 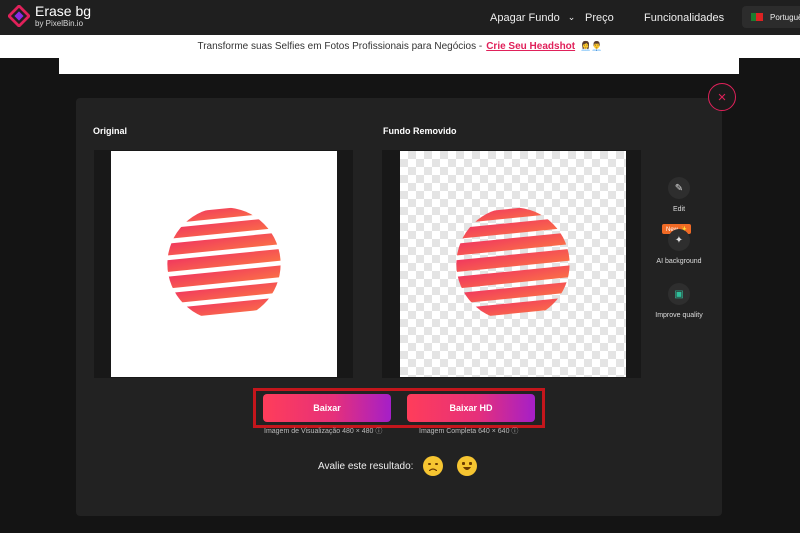 I want to click on happy-face-icon, so click(x=467, y=466).